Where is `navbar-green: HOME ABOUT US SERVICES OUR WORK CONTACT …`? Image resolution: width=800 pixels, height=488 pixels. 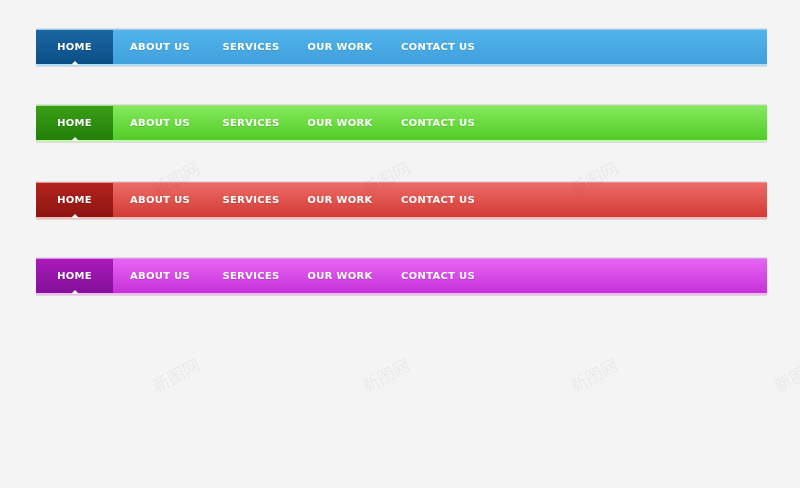 navbar-green: HOME ABOUT US SERVICES OUR WORK CONTACT … is located at coordinates (401, 123).